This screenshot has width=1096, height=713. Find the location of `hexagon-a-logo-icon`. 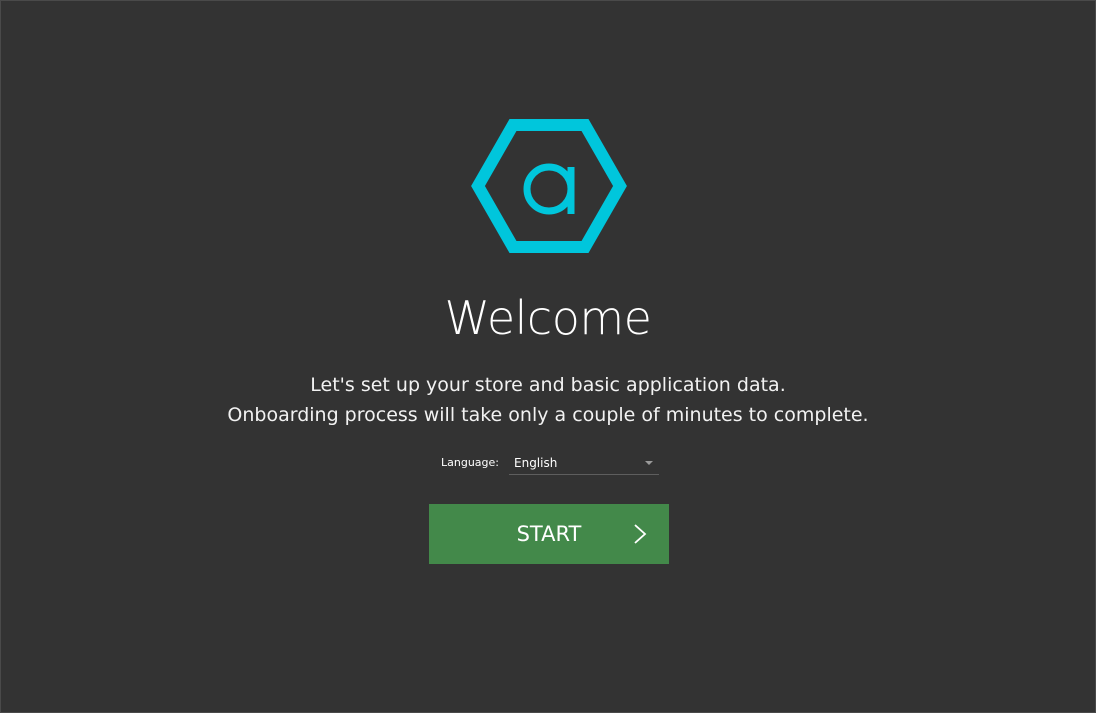

hexagon-a-logo-icon is located at coordinates (549, 186).